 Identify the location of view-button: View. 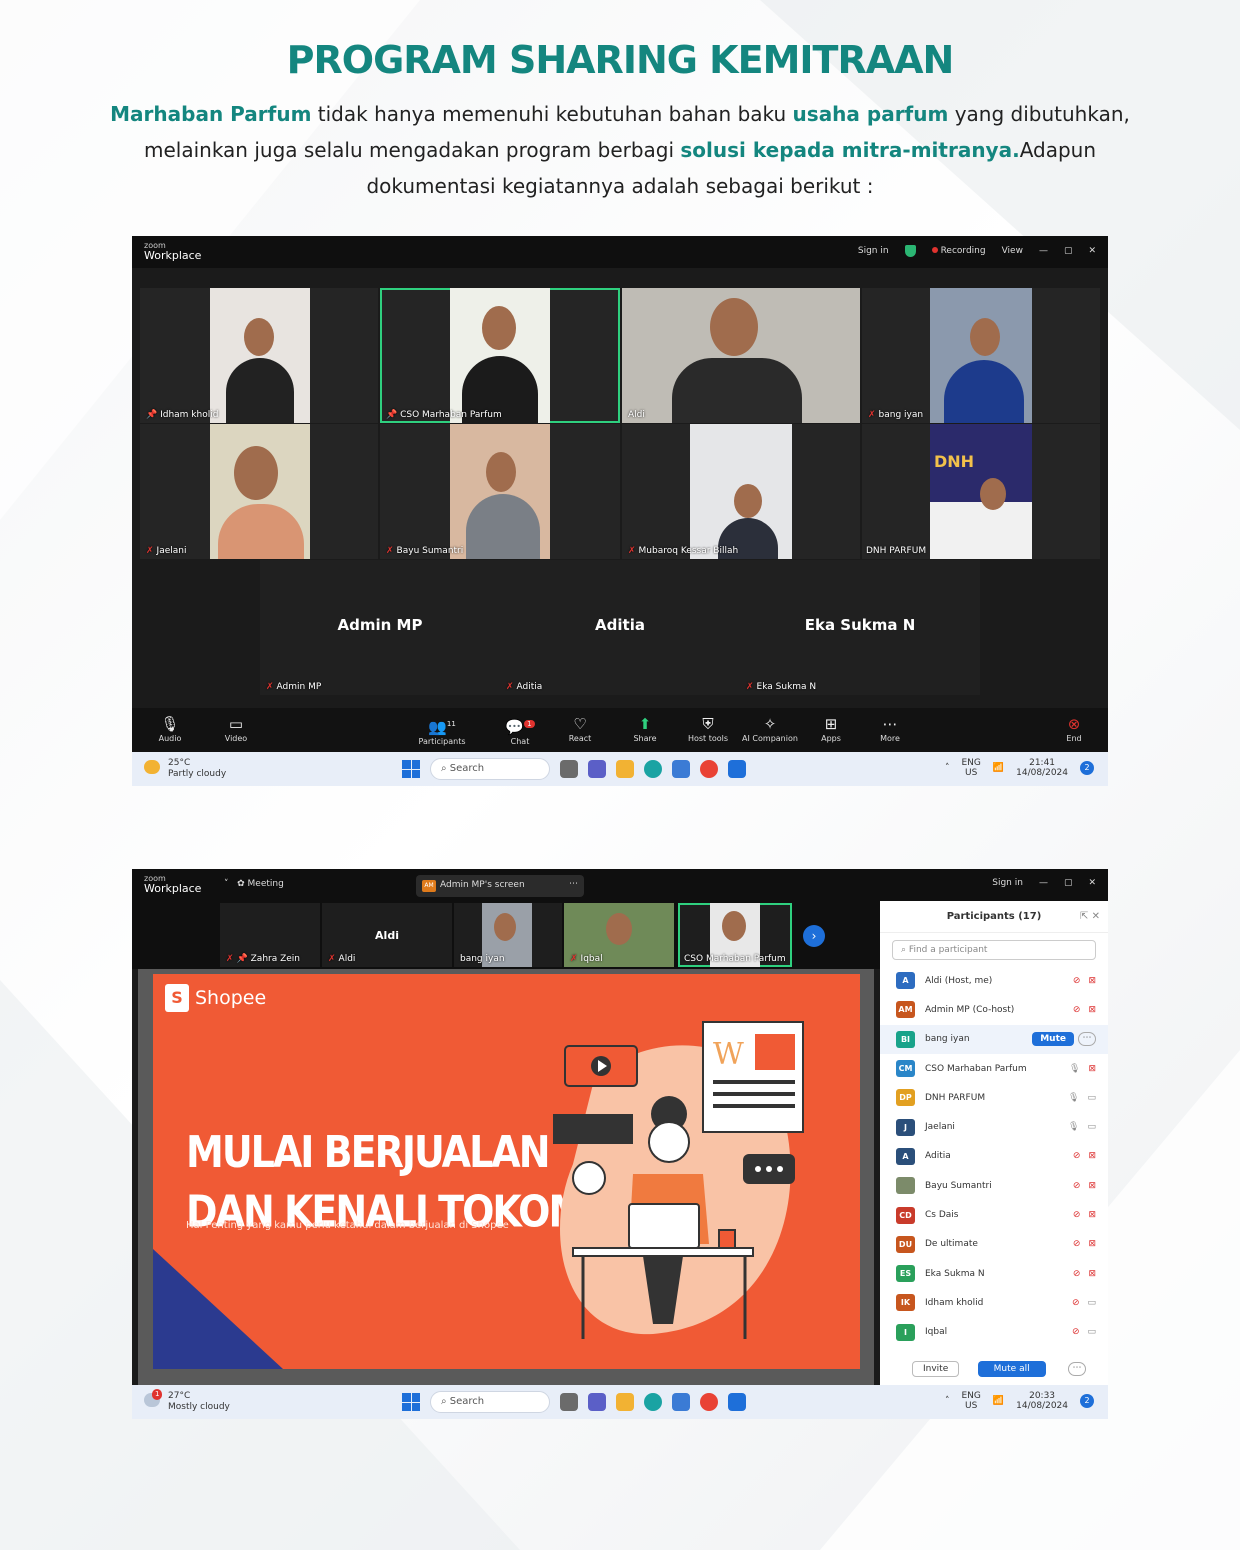
(1012, 251).